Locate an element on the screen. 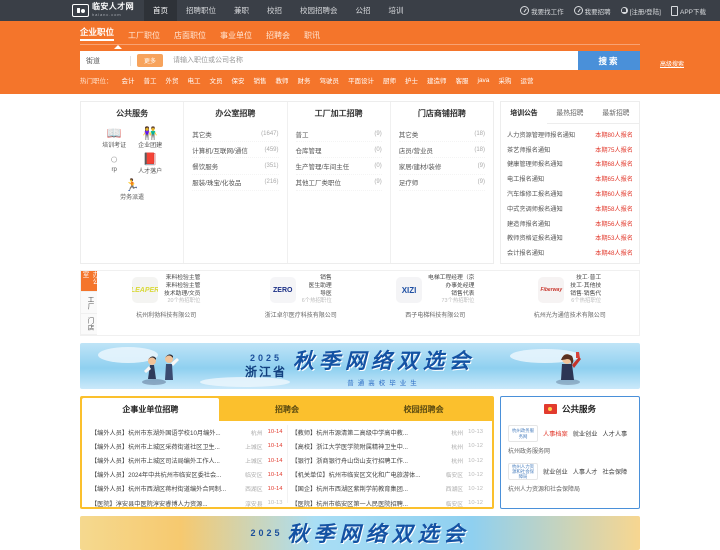 The width and height of the screenshot is (720, 550). district-selector: 街道 is located at coordinates (105, 61).